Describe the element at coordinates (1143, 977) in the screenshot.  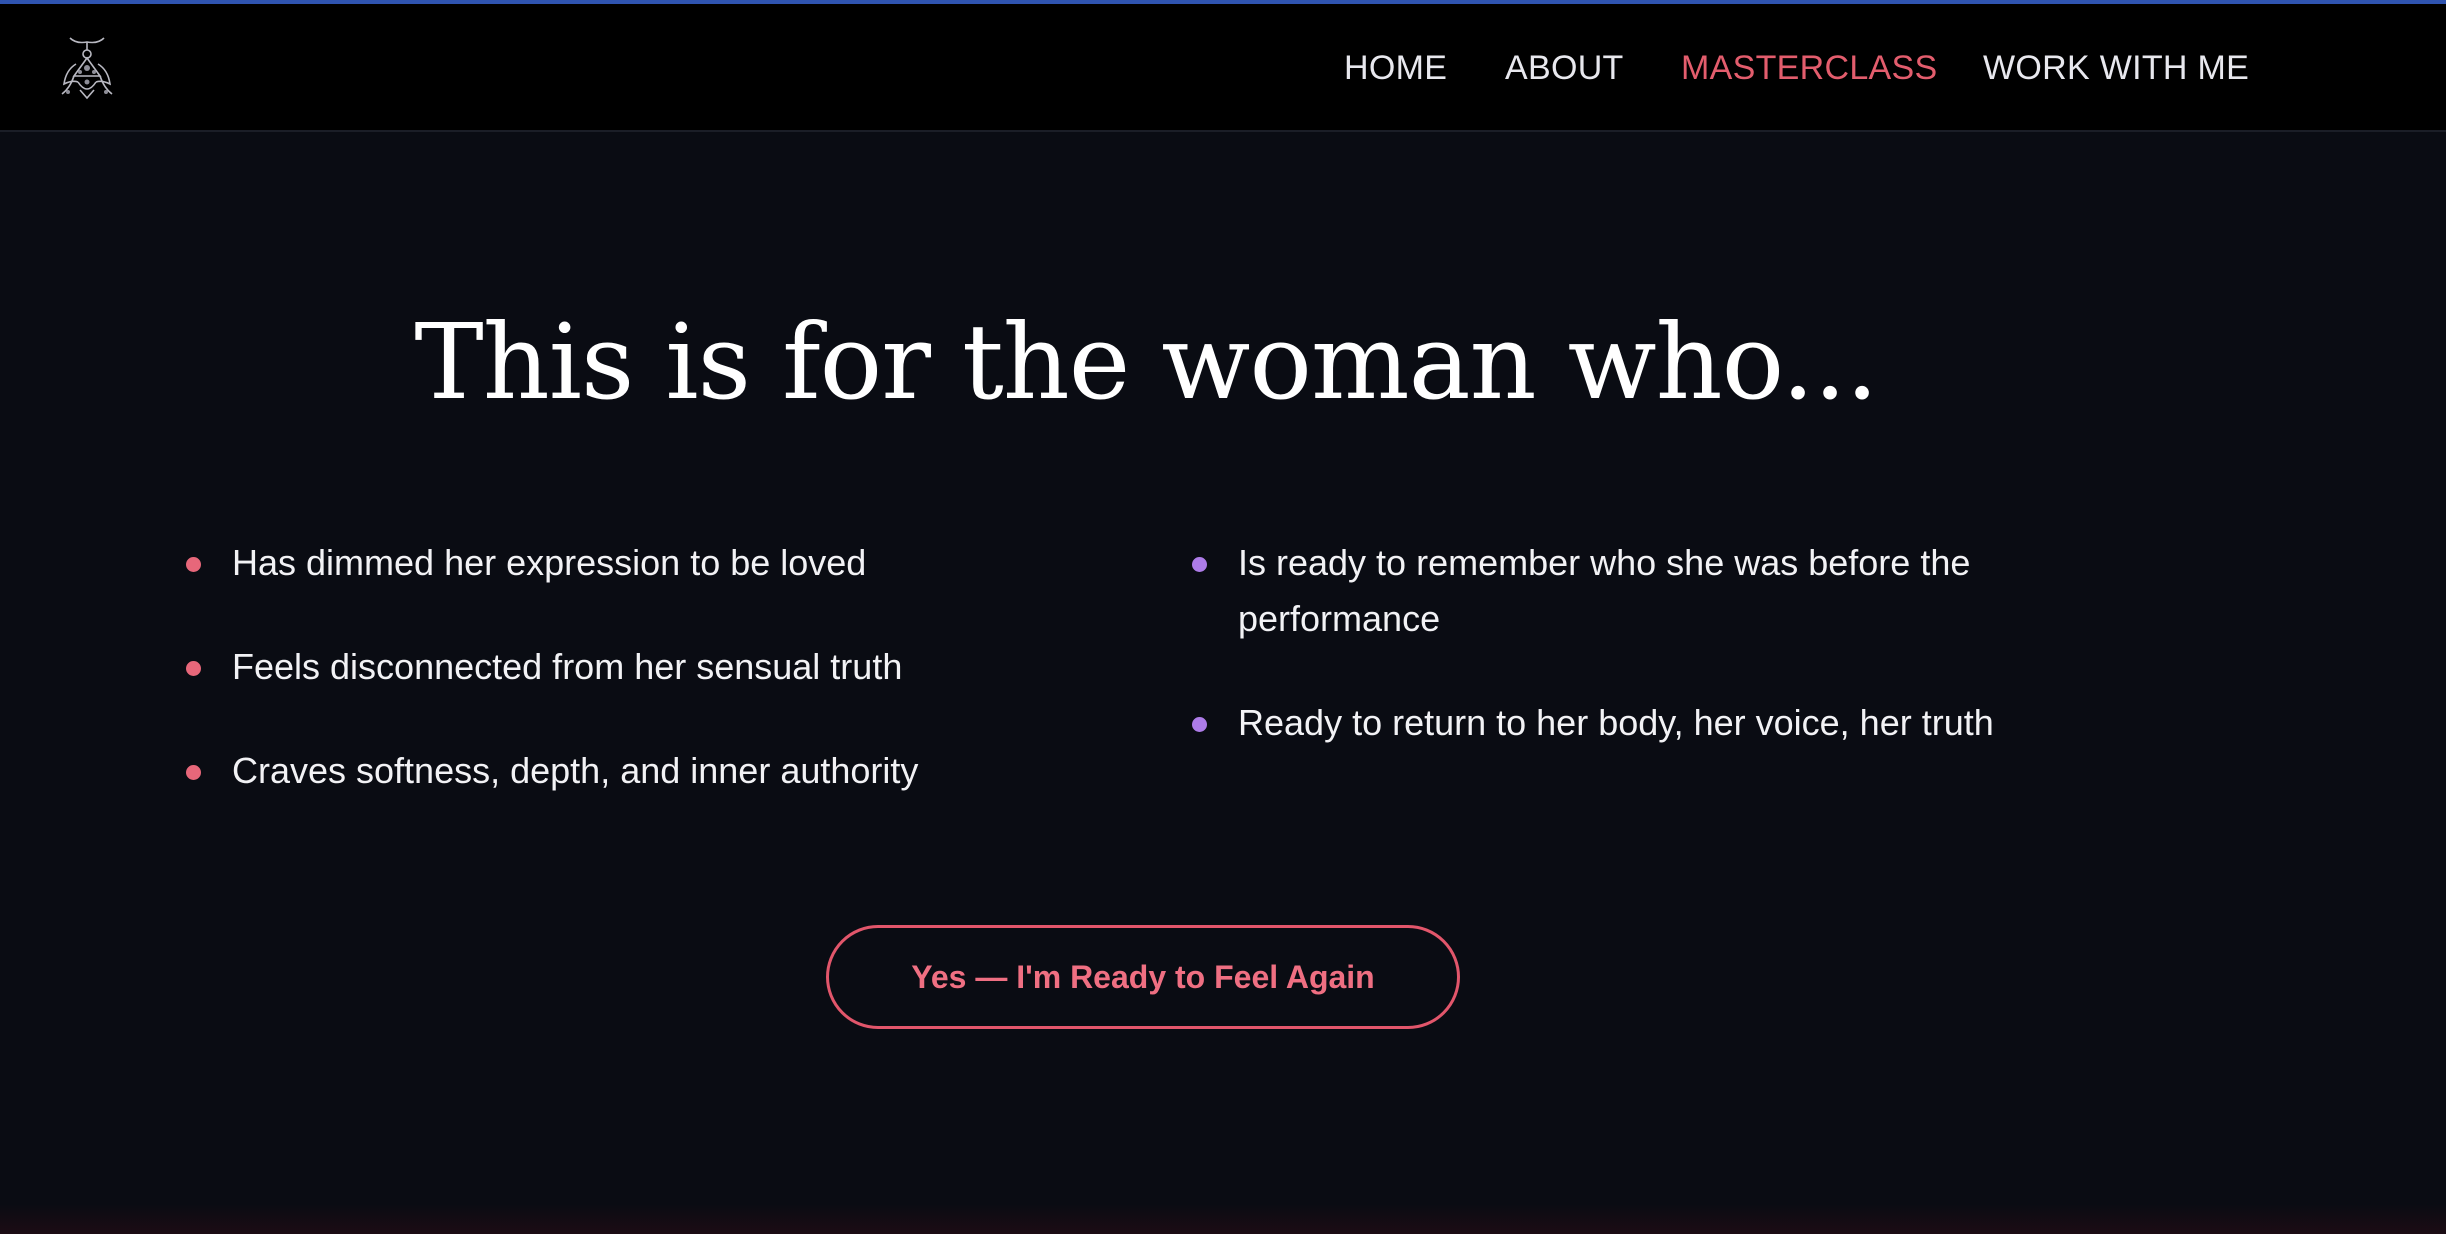
I see `cta-ready-button: Yes — I'm Ready to Feel Again` at that location.